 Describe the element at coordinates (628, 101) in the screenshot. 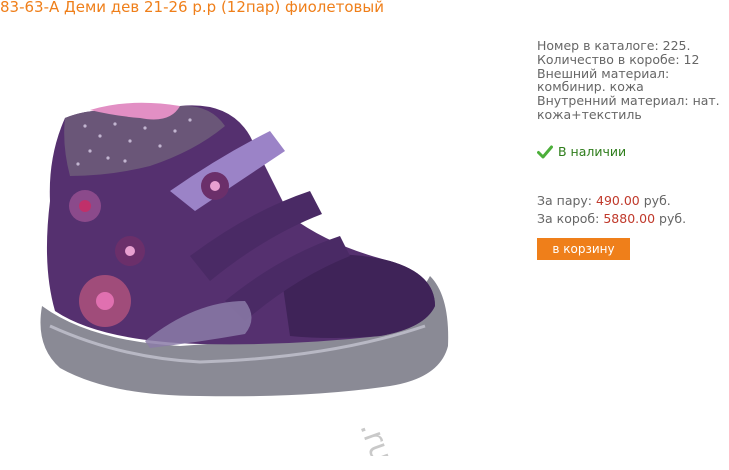

I see `spec-line: Внутренний материал: нат.` at that location.